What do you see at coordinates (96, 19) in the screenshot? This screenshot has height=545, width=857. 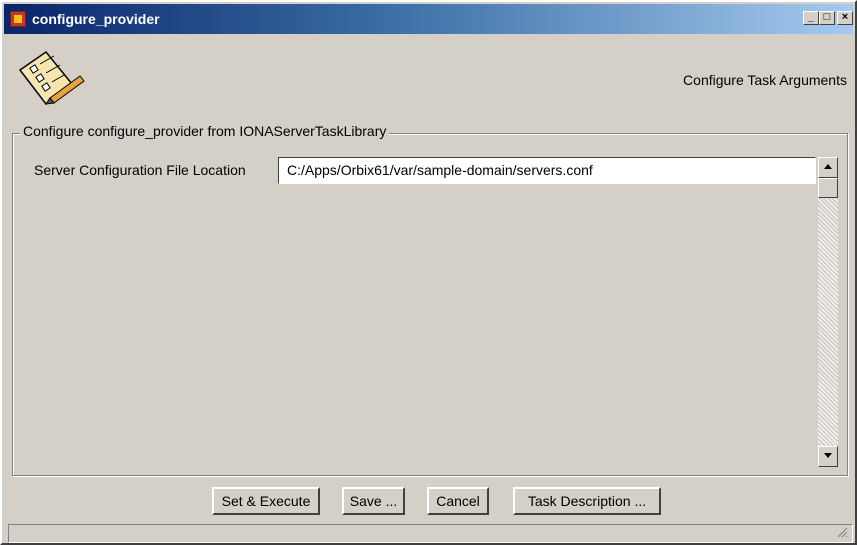 I see `window-title: configure_provider` at bounding box center [96, 19].